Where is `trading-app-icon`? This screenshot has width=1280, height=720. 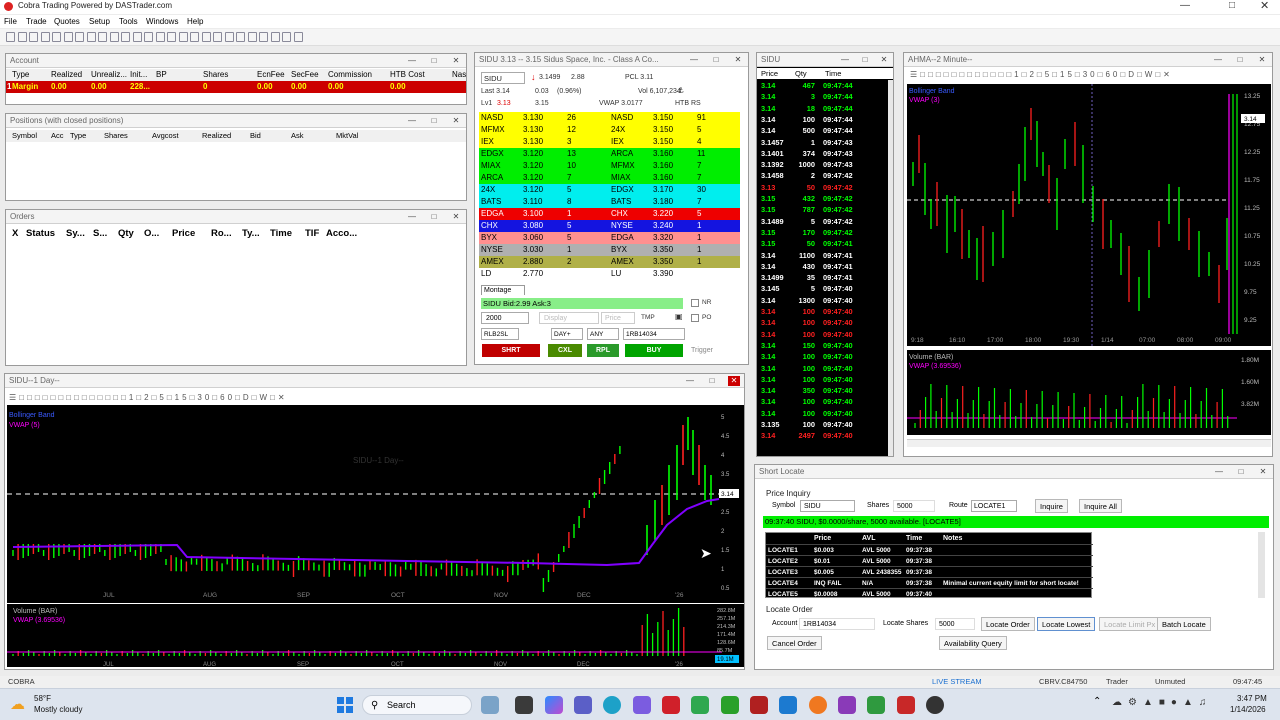 trading-app-icon is located at coordinates (730, 705).